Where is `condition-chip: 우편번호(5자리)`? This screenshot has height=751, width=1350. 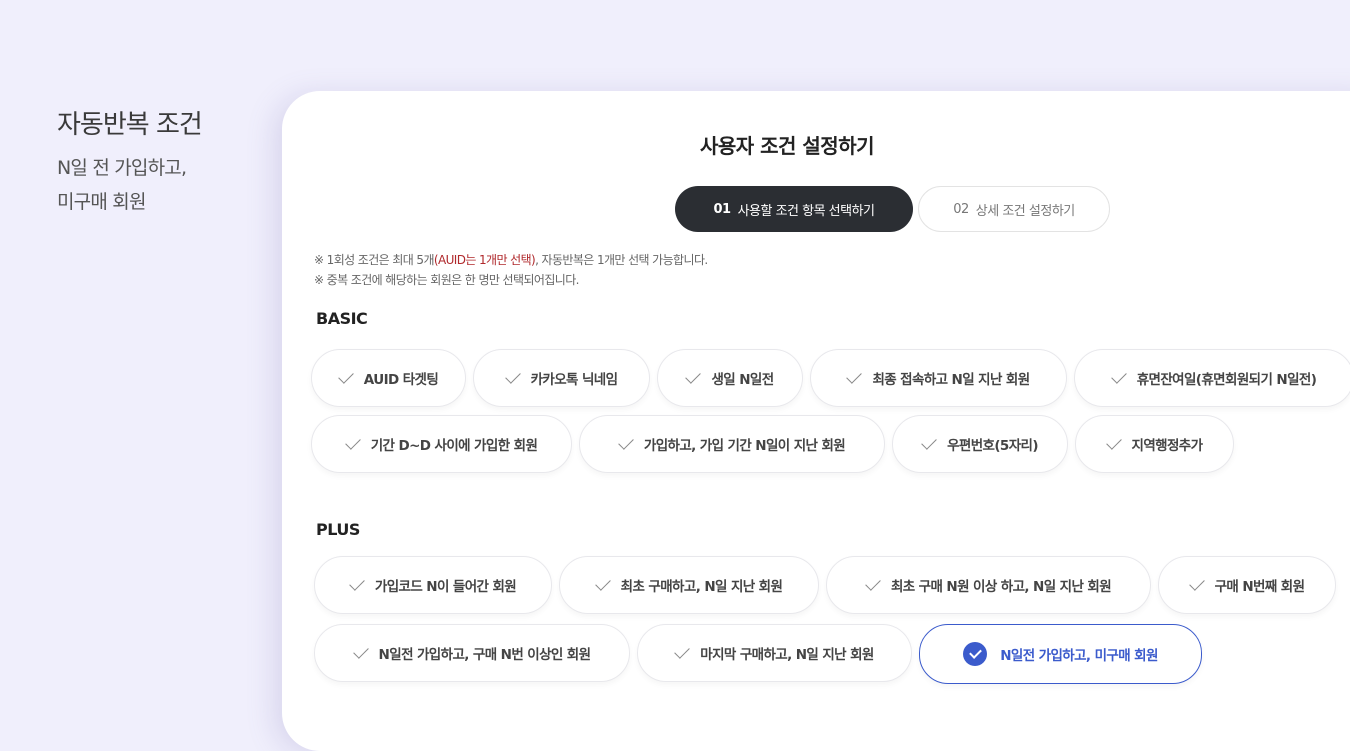 condition-chip: 우편번호(5자리) is located at coordinates (980, 444).